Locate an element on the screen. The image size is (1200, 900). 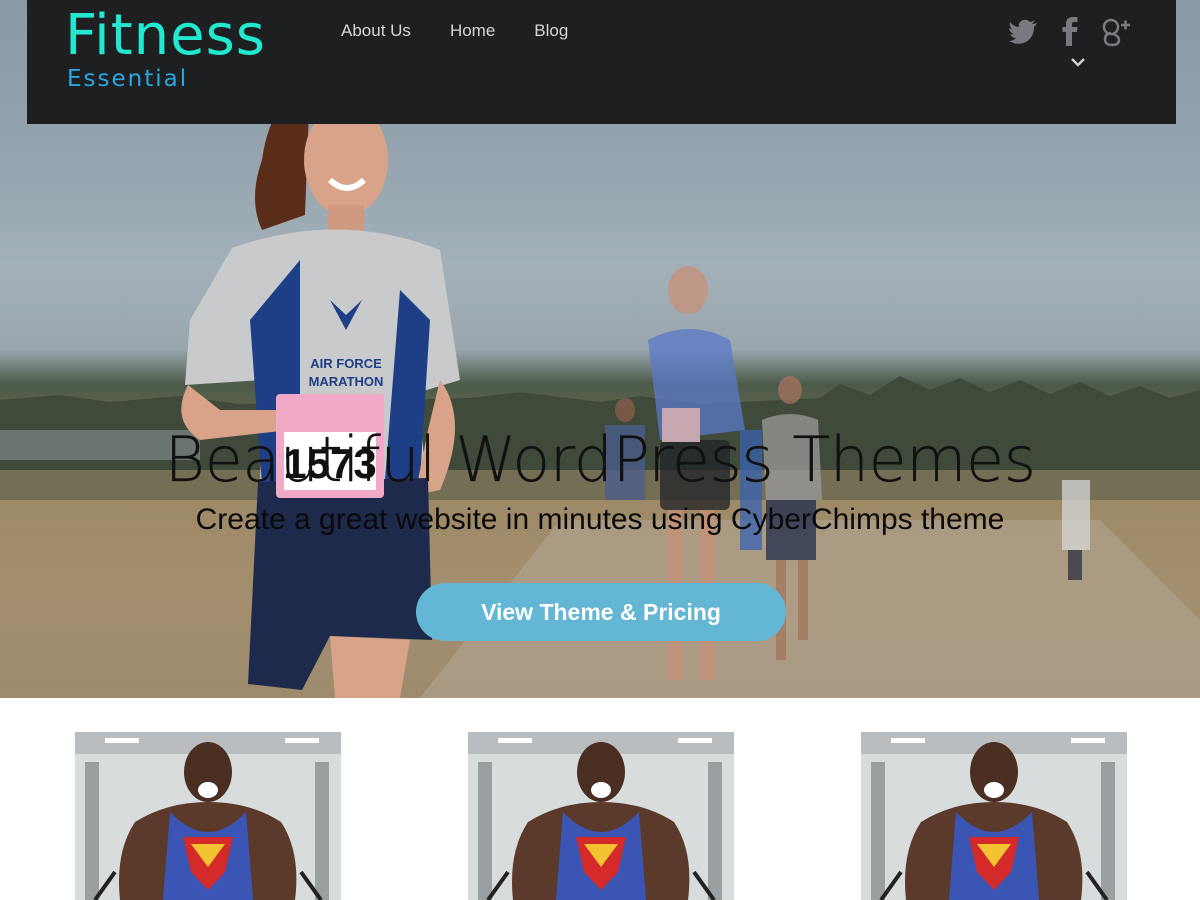
site-logo: Fitness Essential is located at coordinates (165, 47).